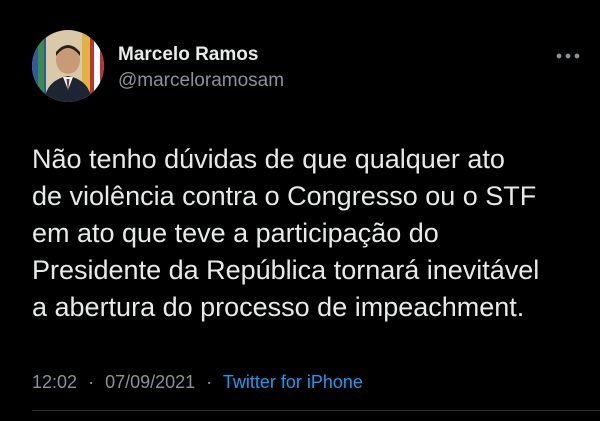  What do you see at coordinates (268, 159) in the screenshot?
I see `tweet-text-line: Não tenho dúvidas de que qualquer ato` at bounding box center [268, 159].